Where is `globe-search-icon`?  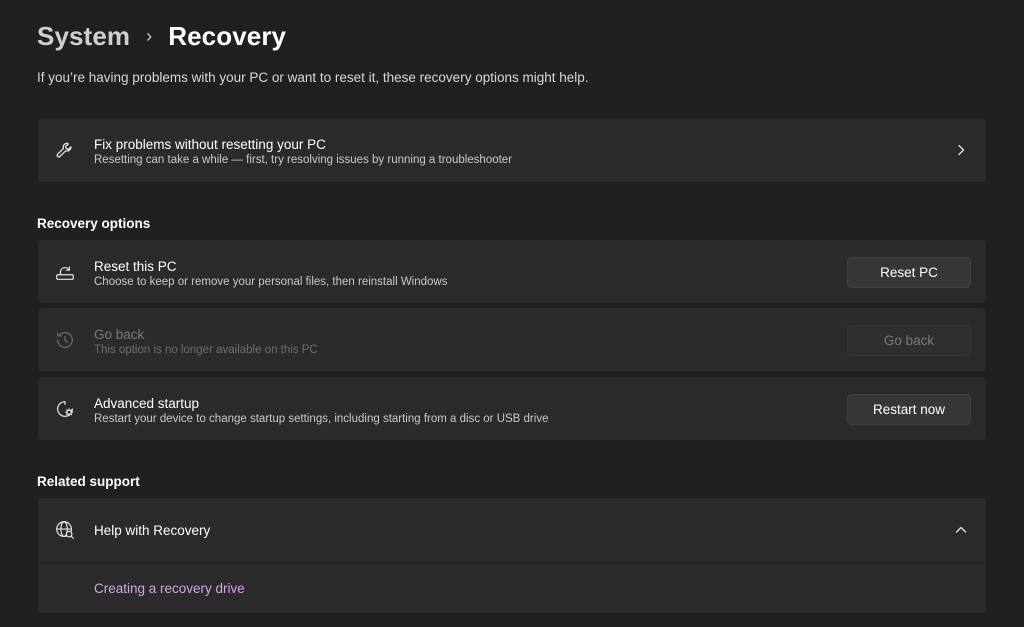 globe-search-icon is located at coordinates (65, 530).